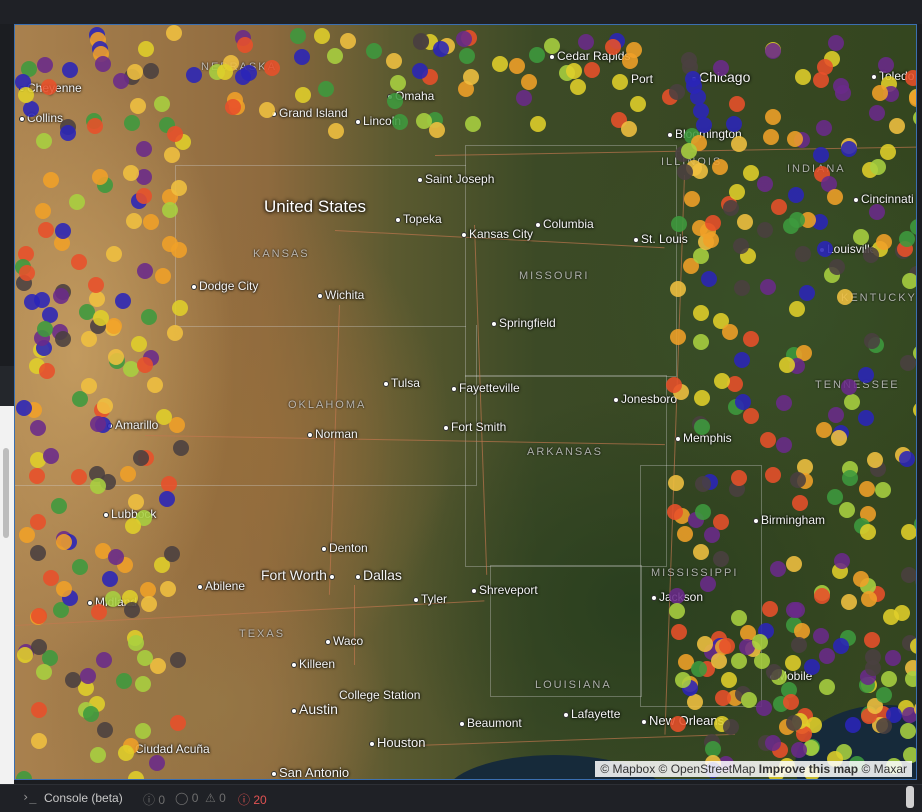 This screenshot has height=812, width=922. I want to click on error-count: ⓘ 20, so click(252, 799).